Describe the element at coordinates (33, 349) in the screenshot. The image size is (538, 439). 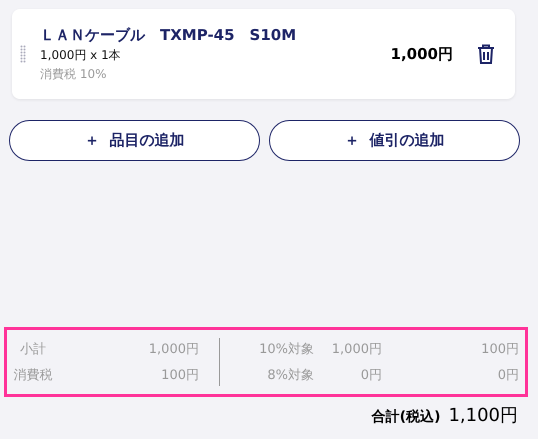
I see `summary-label: 小計` at that location.